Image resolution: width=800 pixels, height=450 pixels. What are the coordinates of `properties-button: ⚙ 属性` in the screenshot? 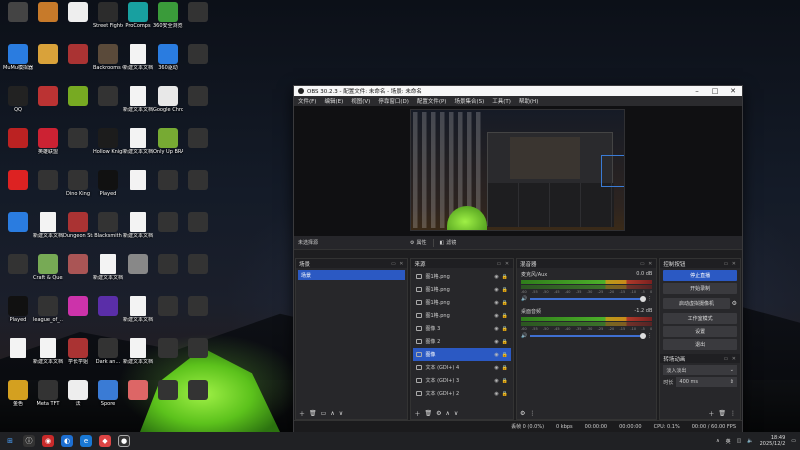 It's located at (418, 243).